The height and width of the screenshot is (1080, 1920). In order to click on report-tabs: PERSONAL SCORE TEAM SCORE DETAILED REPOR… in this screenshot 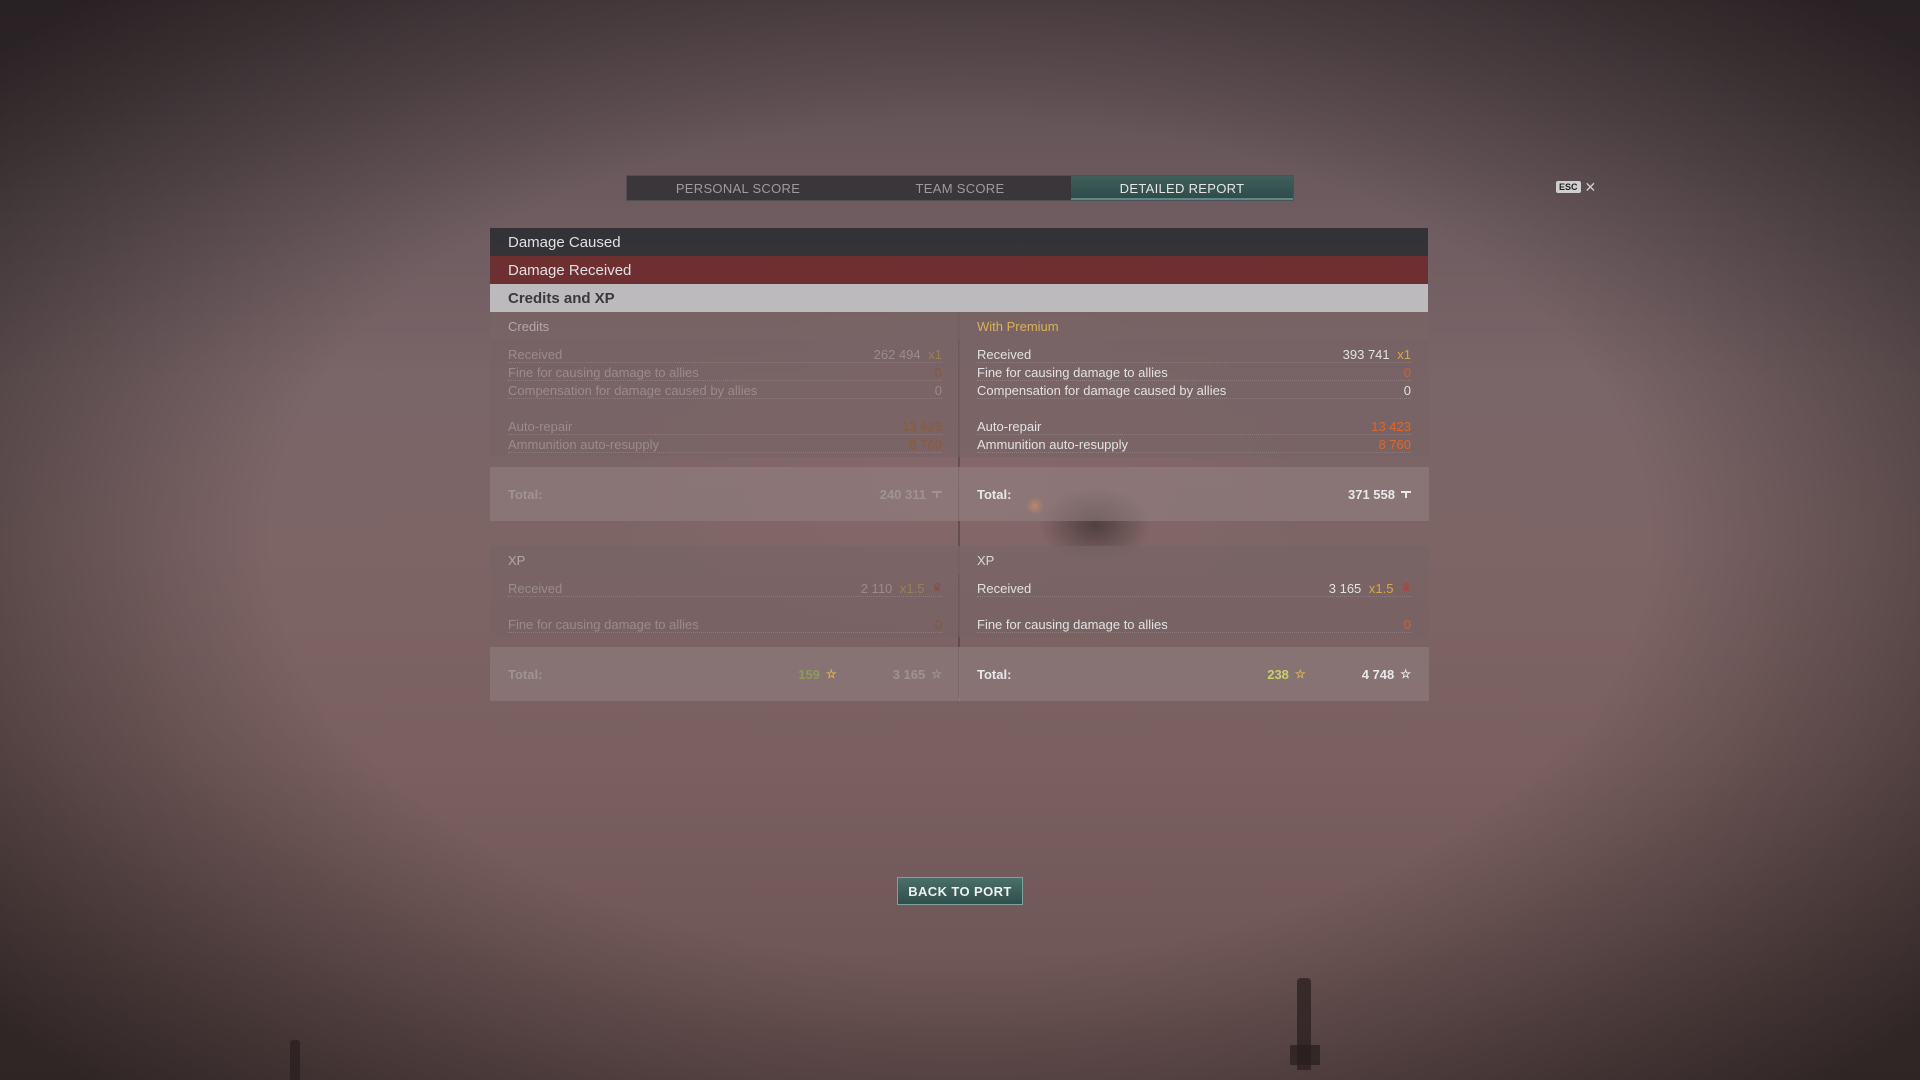, I will do `click(960, 188)`.